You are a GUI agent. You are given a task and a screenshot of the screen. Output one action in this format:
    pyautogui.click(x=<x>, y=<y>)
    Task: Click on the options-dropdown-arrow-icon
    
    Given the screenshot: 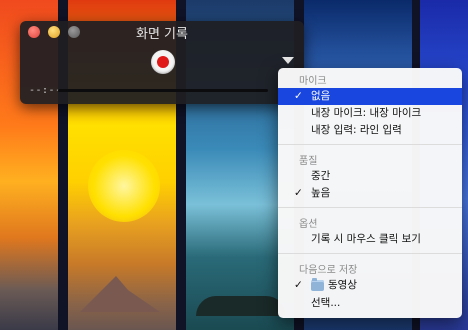 What is the action you would take?
    pyautogui.click(x=288, y=60)
    